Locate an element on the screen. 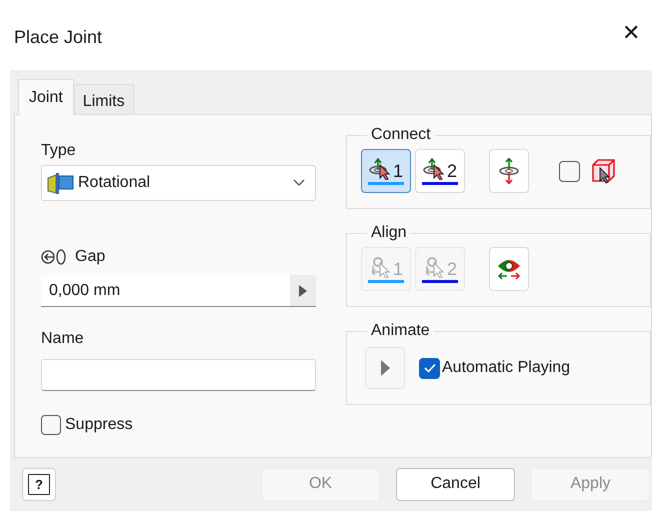 The height and width of the screenshot is (511, 652). eye-icon is located at coordinates (509, 269).